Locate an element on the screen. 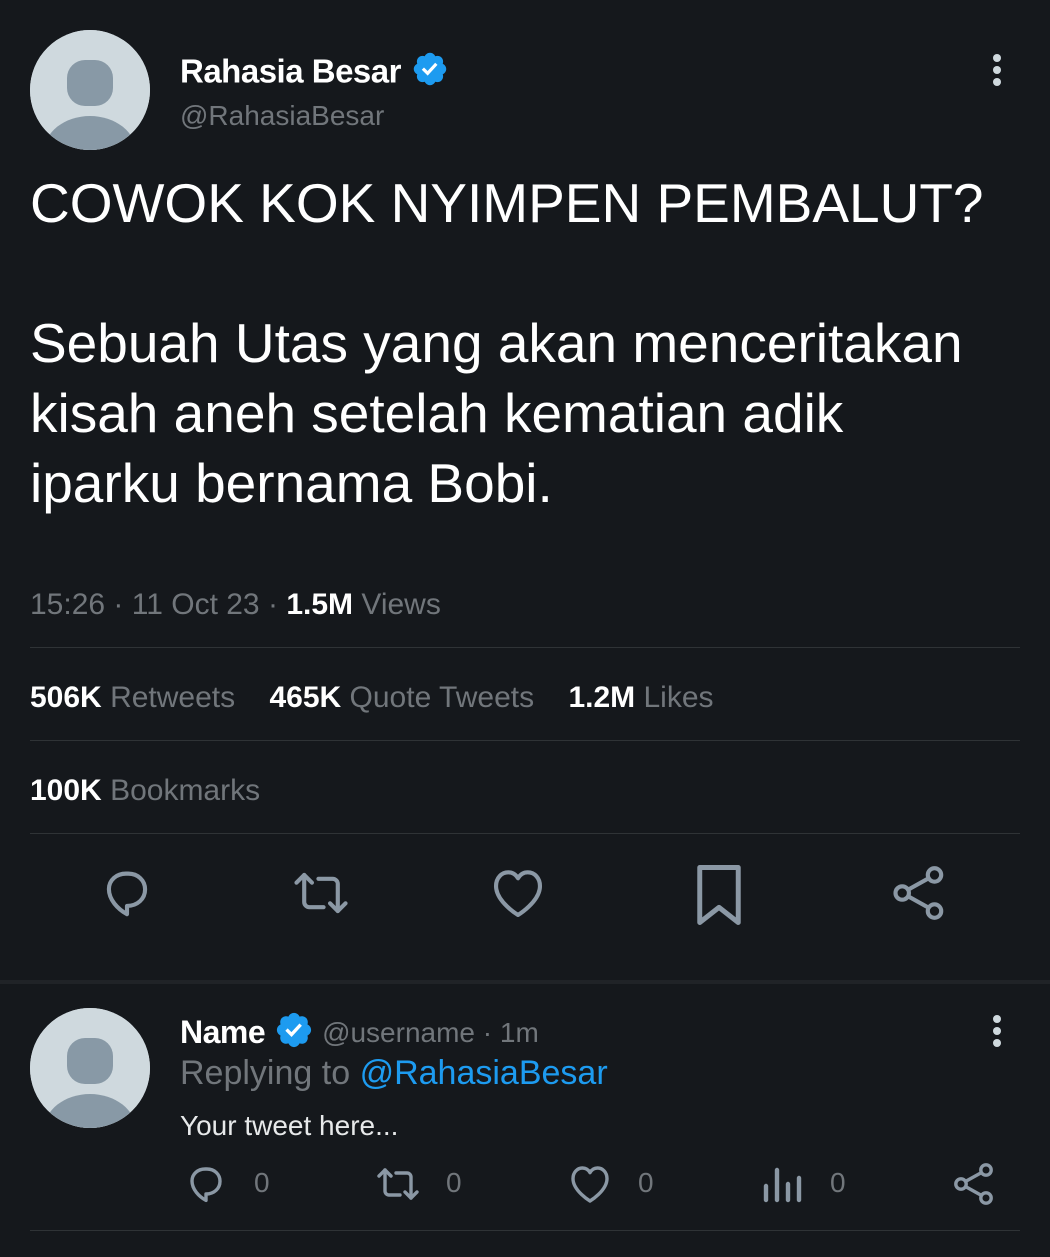 The height and width of the screenshot is (1257, 1050). bookmarks-stat: 100K Bookmarks is located at coordinates (145, 791).